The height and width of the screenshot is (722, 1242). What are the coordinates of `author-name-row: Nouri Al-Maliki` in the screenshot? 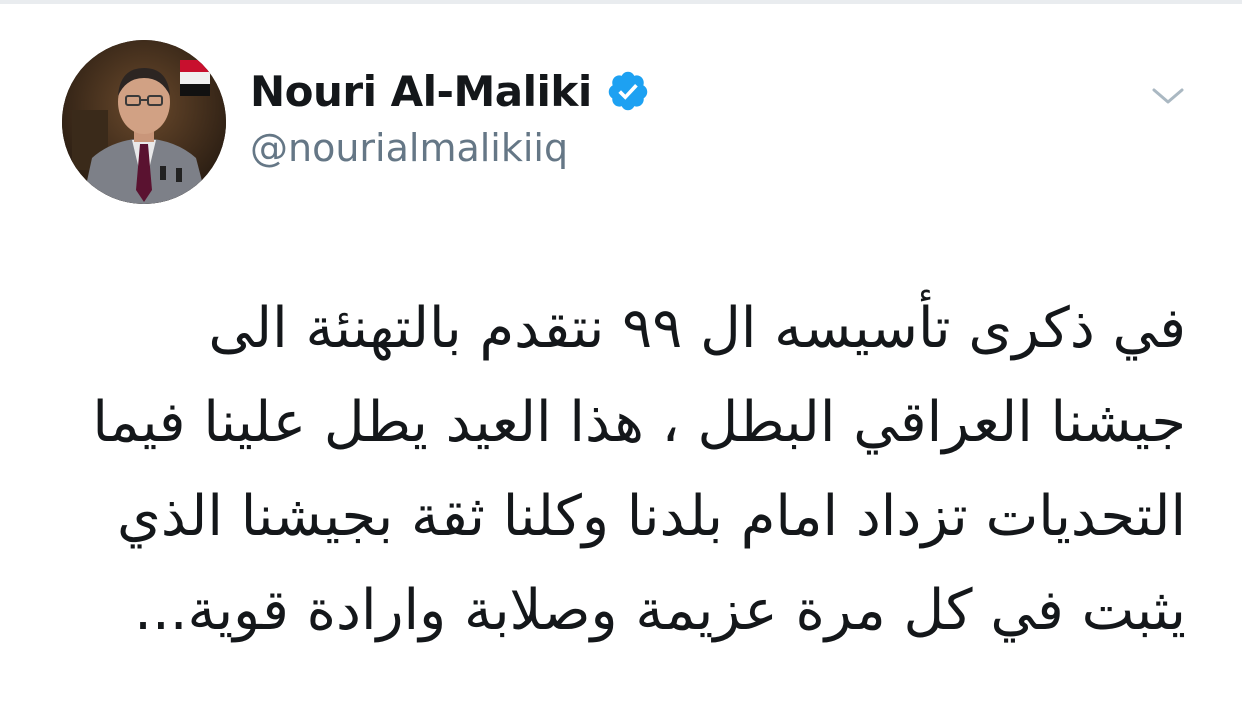 It's located at (450, 91).